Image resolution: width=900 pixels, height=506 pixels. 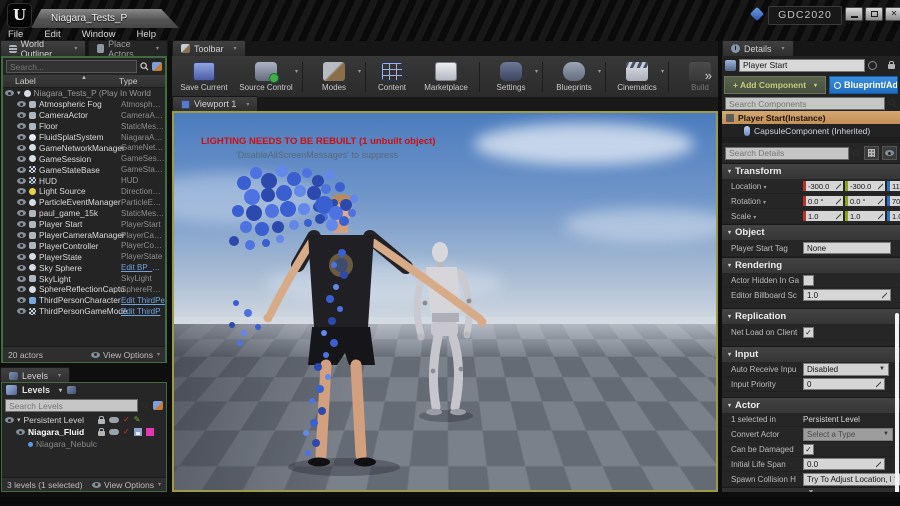 I want to click on source-control-button: Source Control ▾, so click(x=266, y=77).